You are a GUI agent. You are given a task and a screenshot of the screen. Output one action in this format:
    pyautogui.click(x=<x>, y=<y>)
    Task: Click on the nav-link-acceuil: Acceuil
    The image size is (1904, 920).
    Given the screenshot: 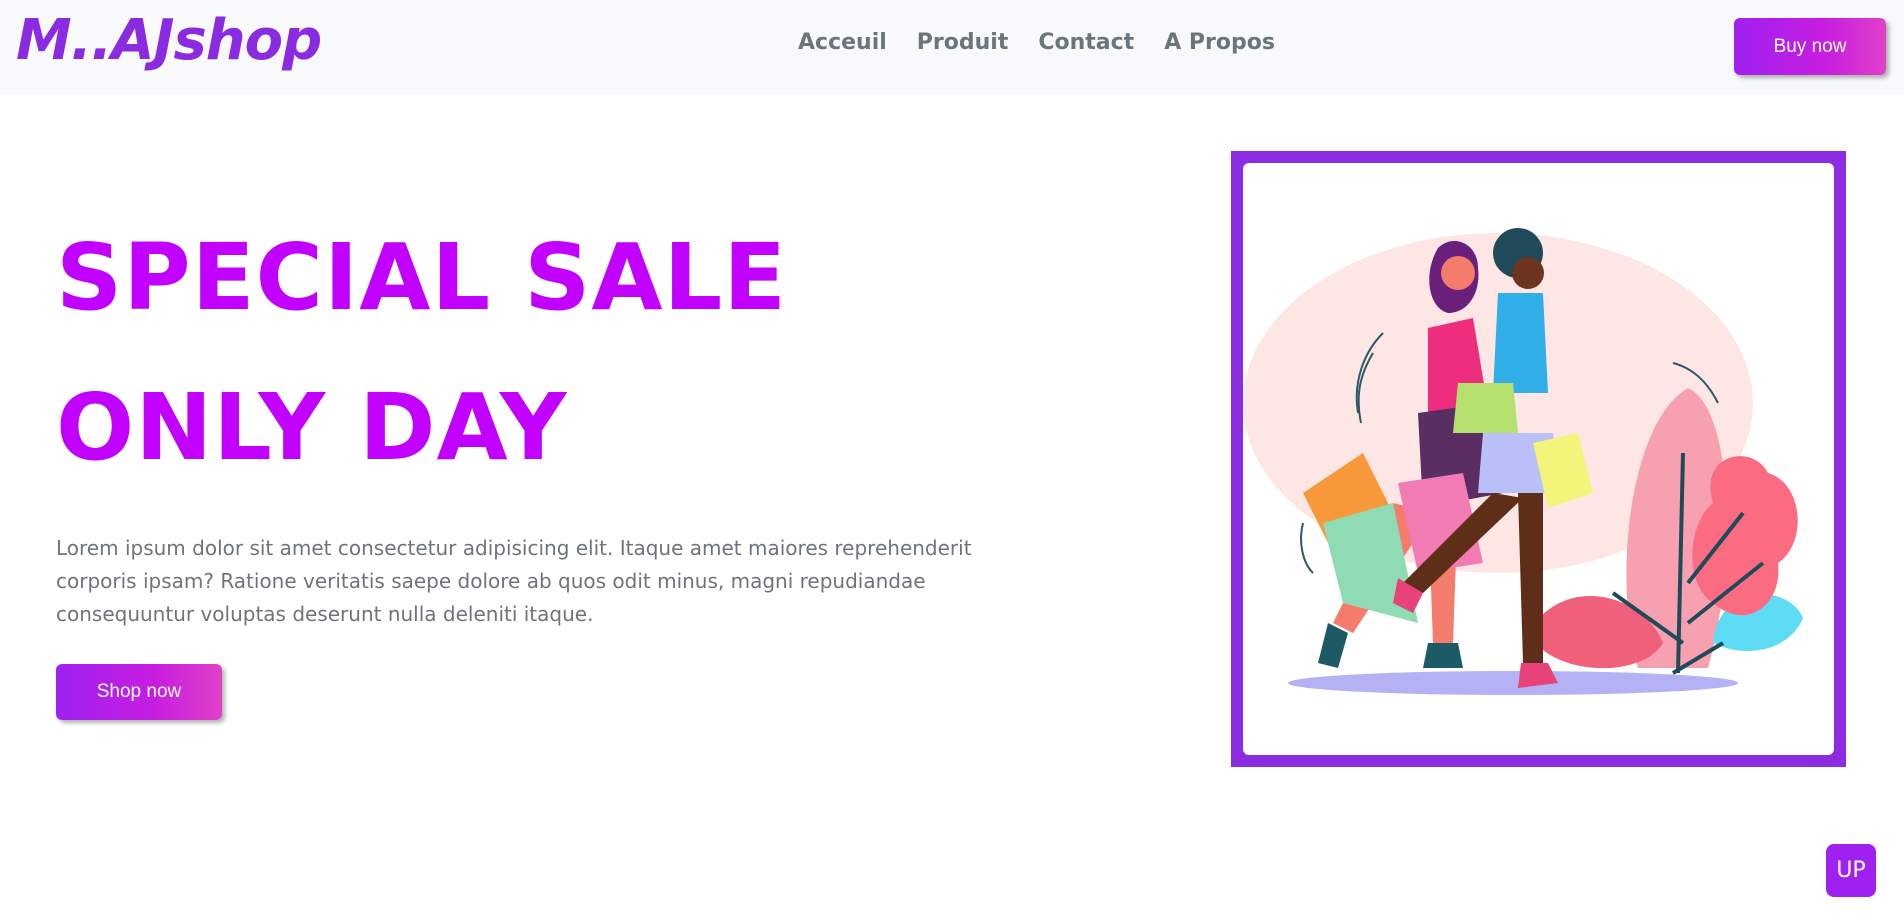 What is the action you would take?
    pyautogui.click(x=842, y=42)
    